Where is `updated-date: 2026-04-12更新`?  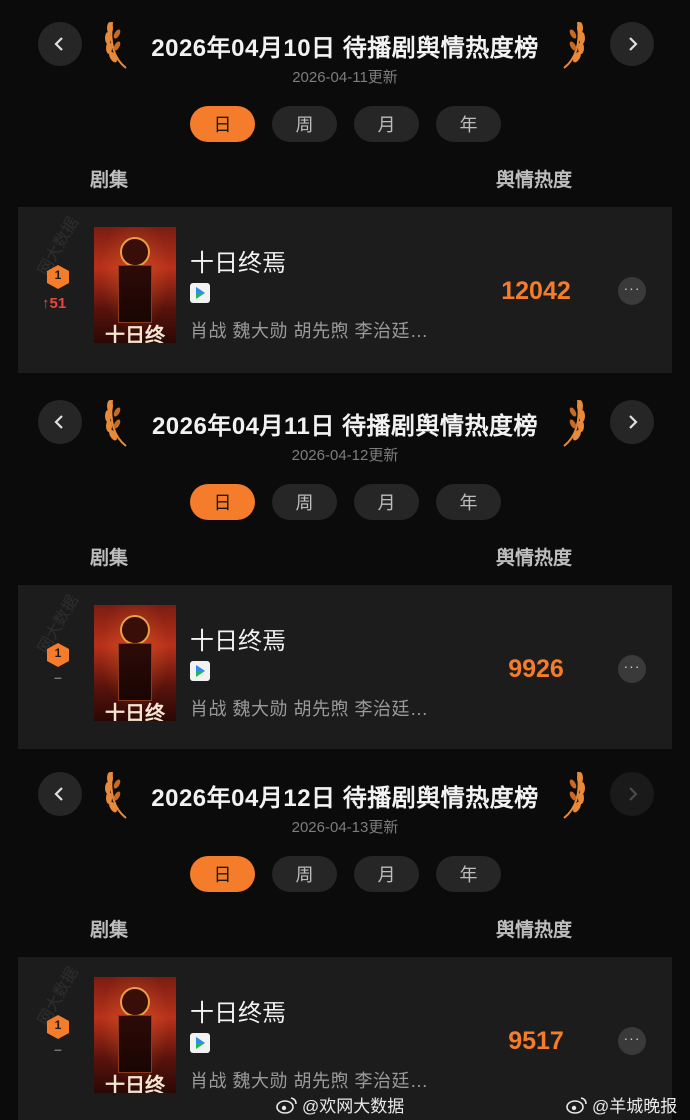
updated-date: 2026-04-12更新 is located at coordinates (345, 455).